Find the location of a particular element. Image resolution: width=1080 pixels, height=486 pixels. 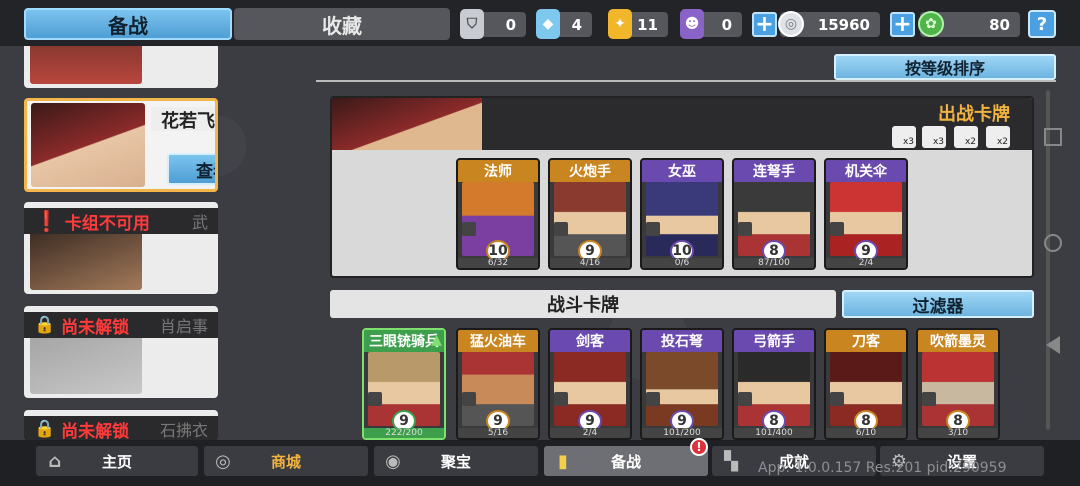

card-progress: 6/10 is located at coordinates (866, 433).